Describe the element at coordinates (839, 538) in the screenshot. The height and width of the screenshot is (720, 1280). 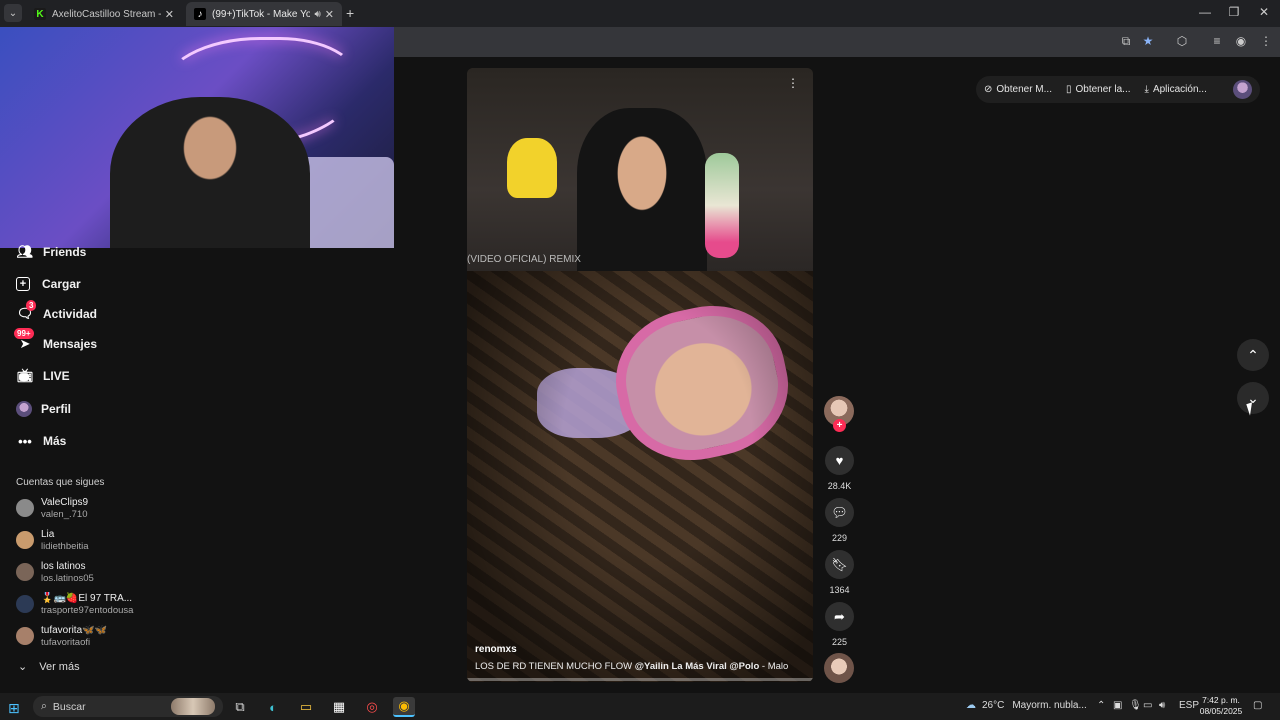
I see `comment-count: 229` at that location.